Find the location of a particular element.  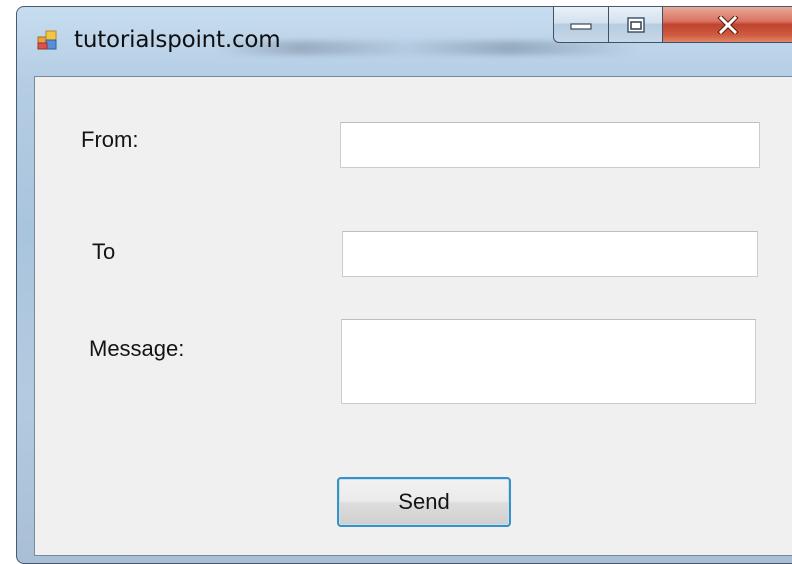

window-title: tutorialspoint.com is located at coordinates (177, 40).